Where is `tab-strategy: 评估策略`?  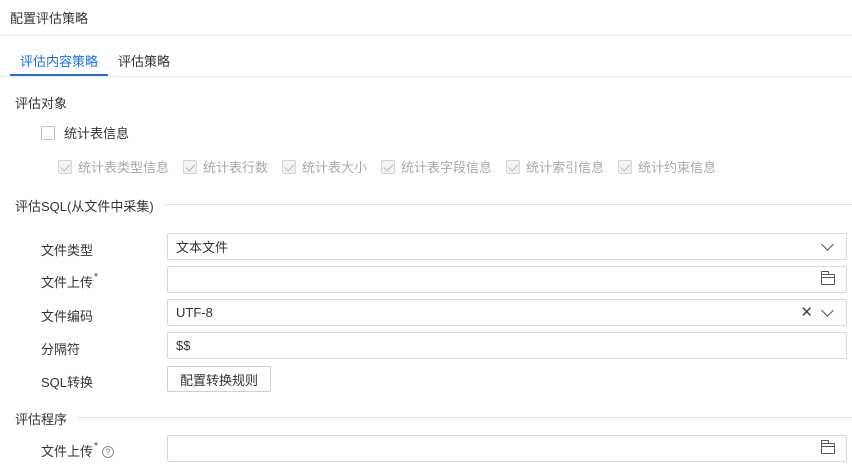
tab-strategy: 评估策略 is located at coordinates (144, 60).